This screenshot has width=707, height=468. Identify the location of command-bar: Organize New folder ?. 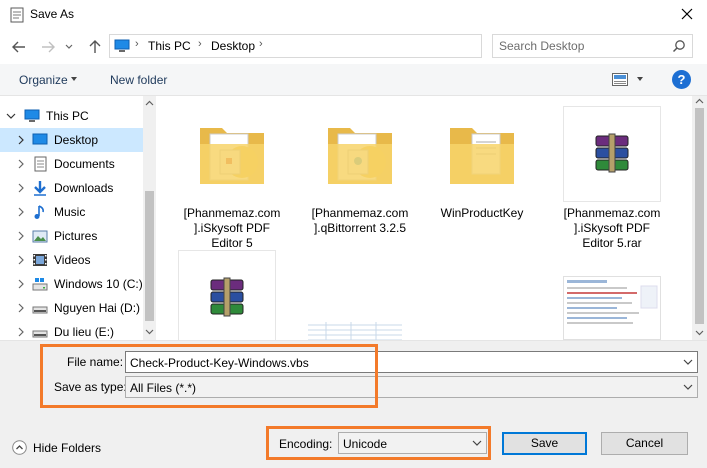
(353, 80).